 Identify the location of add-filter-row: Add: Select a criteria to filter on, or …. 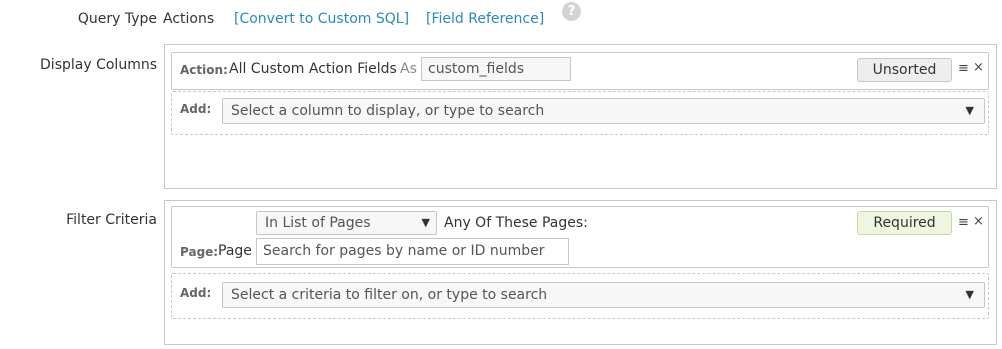
(580, 296).